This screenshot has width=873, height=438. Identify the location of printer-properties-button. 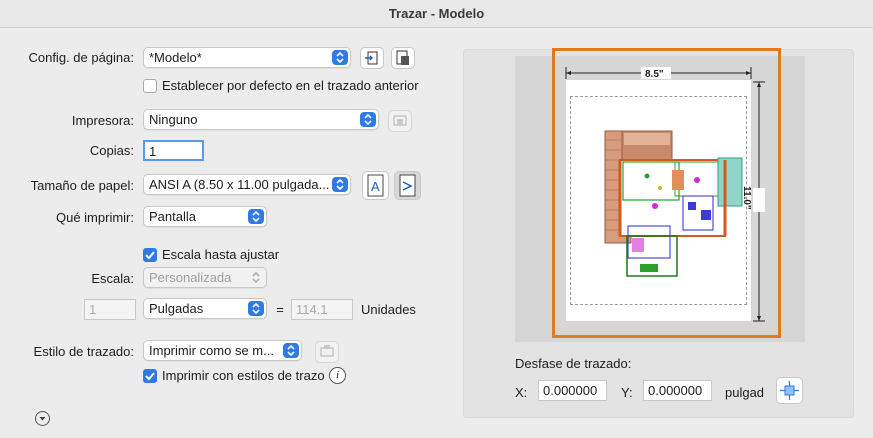
(400, 121).